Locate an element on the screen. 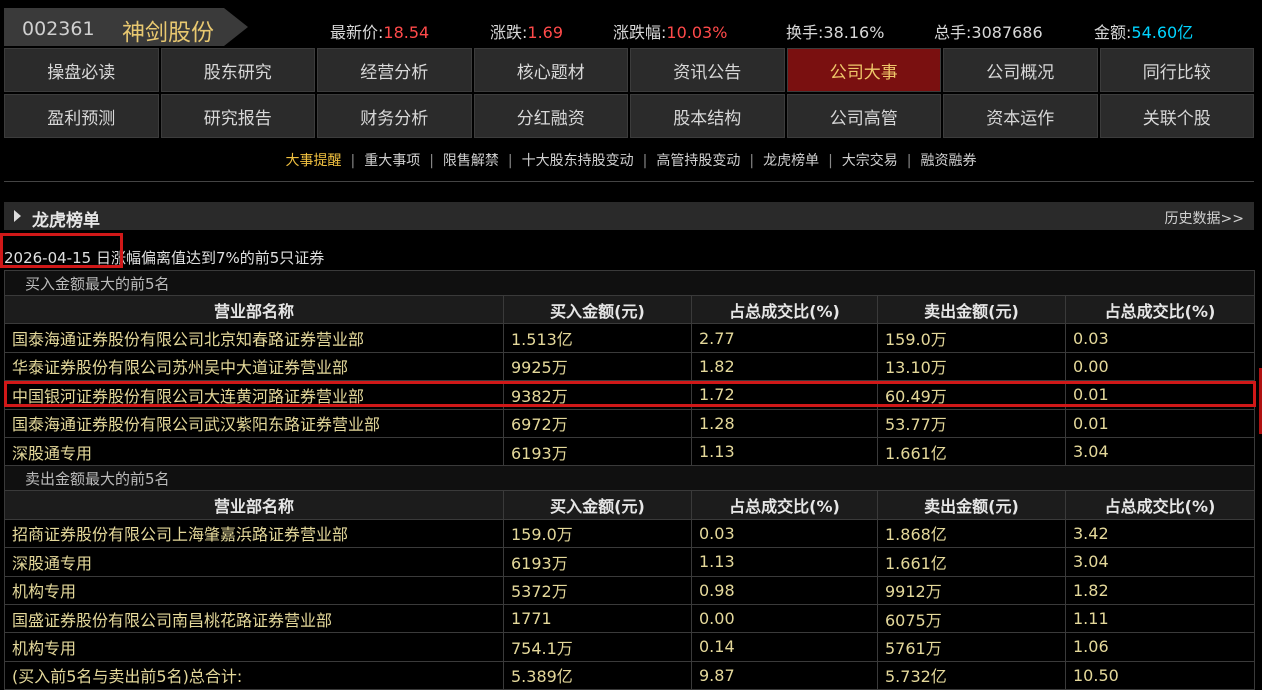  nav-gongsidashi: 公司大事 is located at coordinates (863, 70).